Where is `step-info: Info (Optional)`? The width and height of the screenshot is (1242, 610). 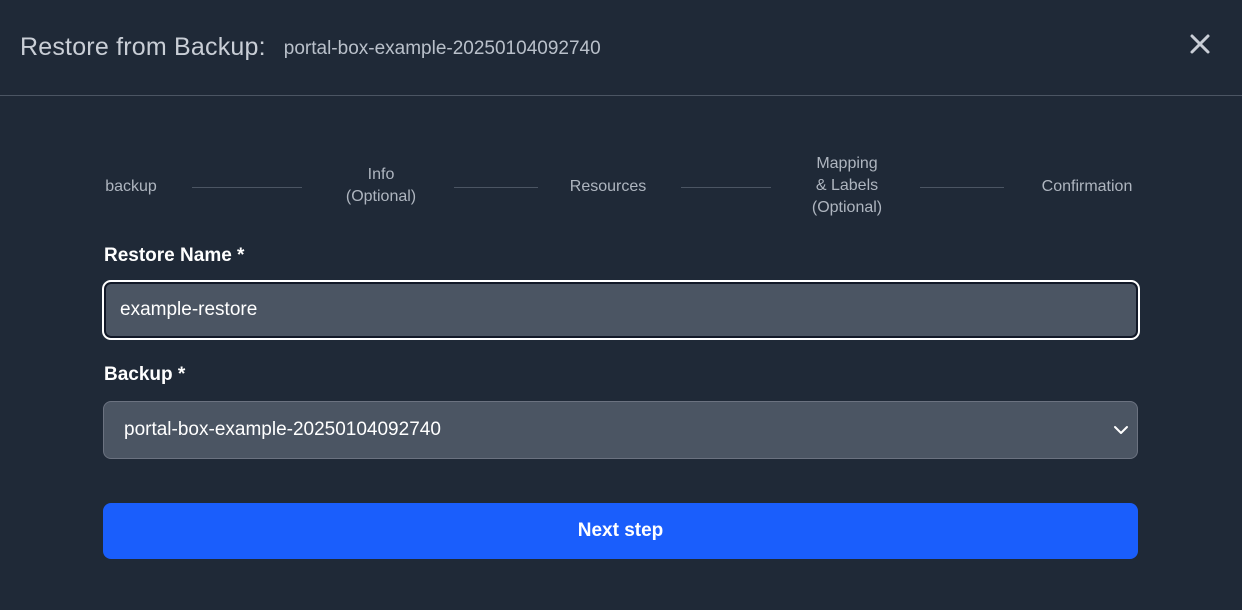 step-info: Info (Optional) is located at coordinates (381, 186).